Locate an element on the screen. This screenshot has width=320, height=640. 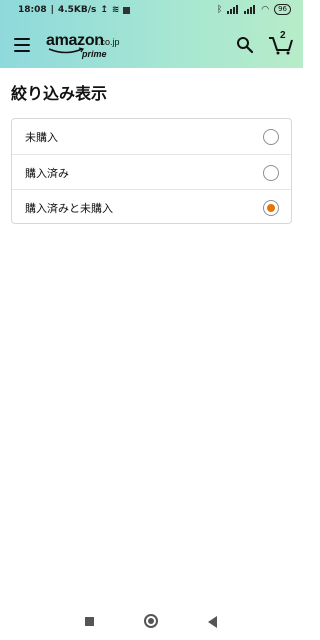
filter-options-list: 未購入 購入済み 購入済みと未購入 is located at coordinates (151, 171).